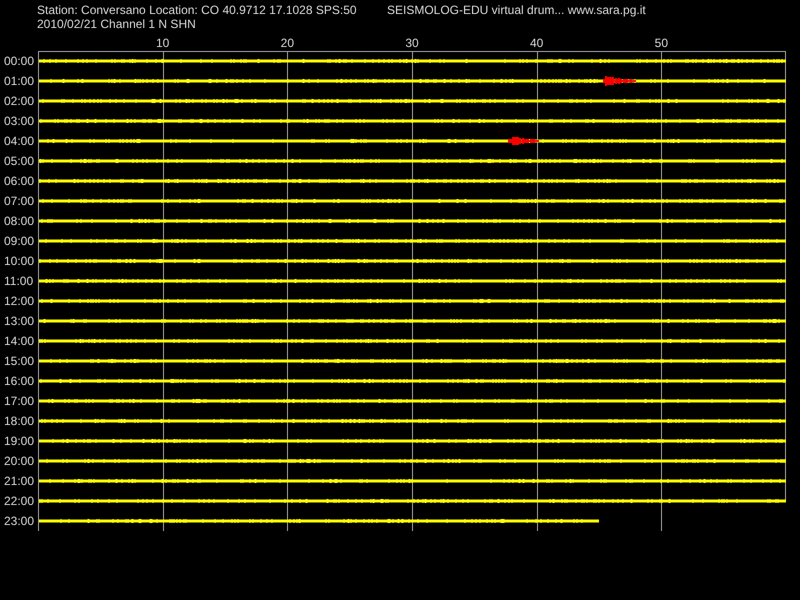  What do you see at coordinates (19, 261) in the screenshot?
I see `hour-label: 10:00` at bounding box center [19, 261].